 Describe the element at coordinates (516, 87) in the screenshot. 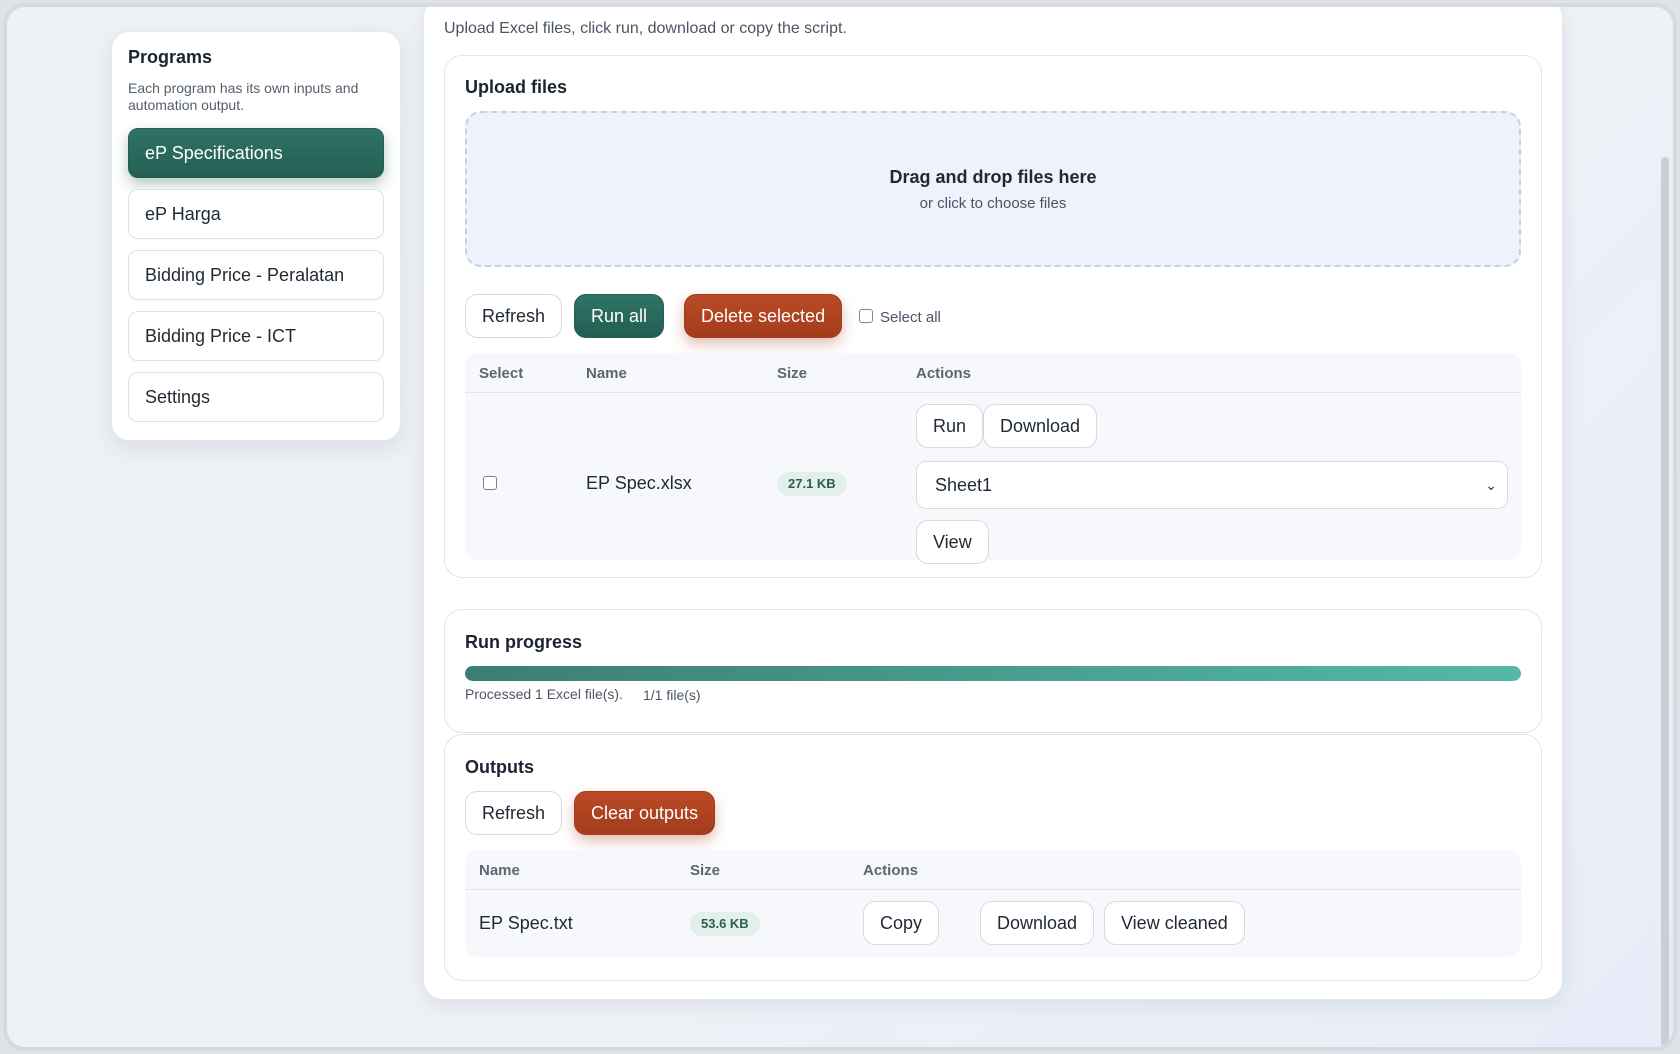

I see `upload-title: Upload files` at that location.